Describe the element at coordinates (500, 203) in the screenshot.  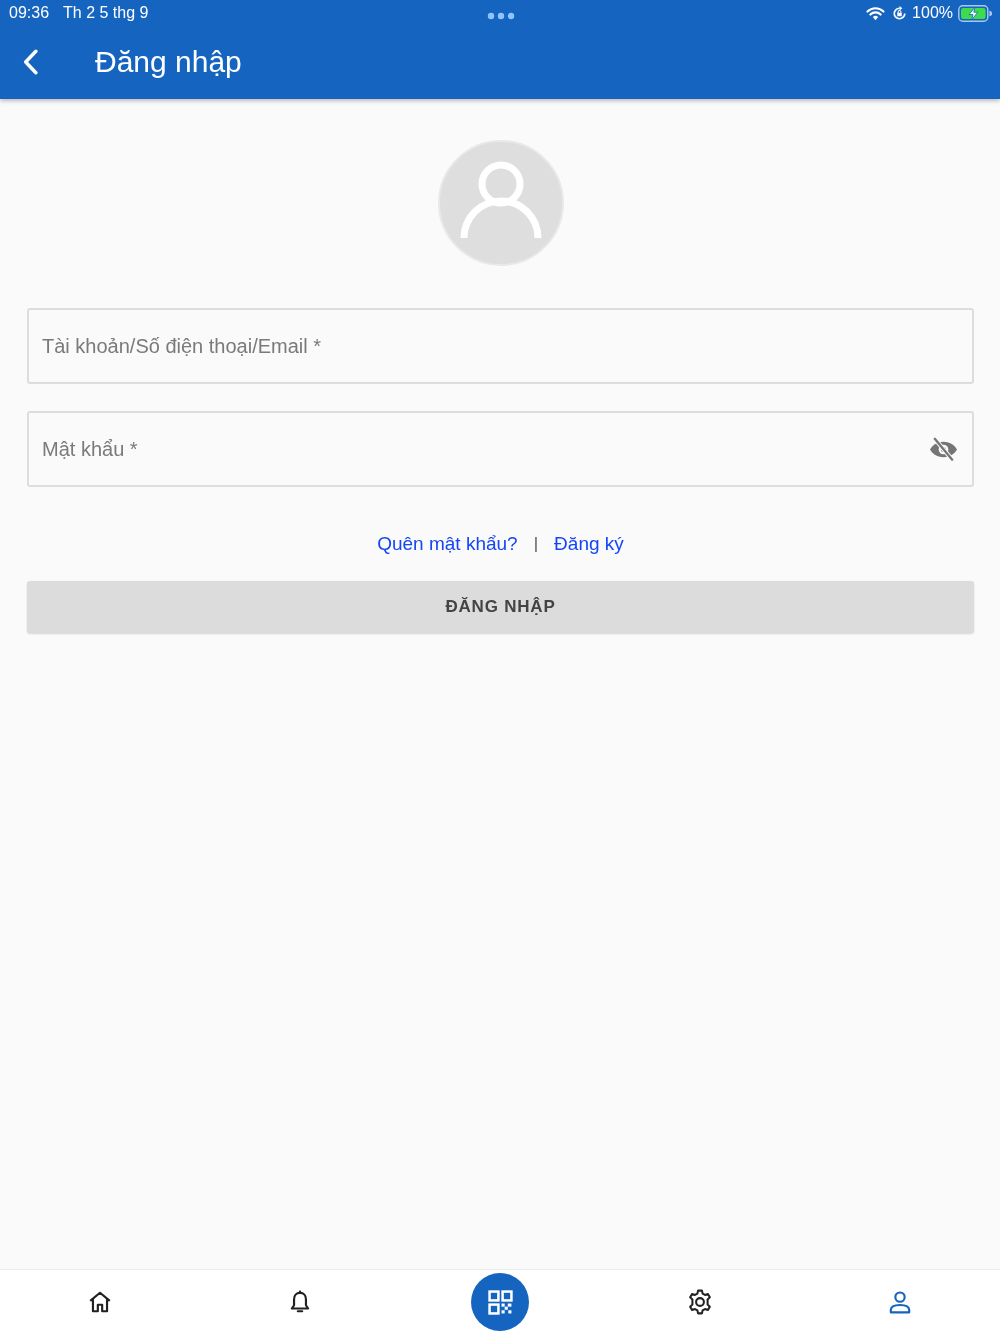
I see `avatar-icon` at that location.